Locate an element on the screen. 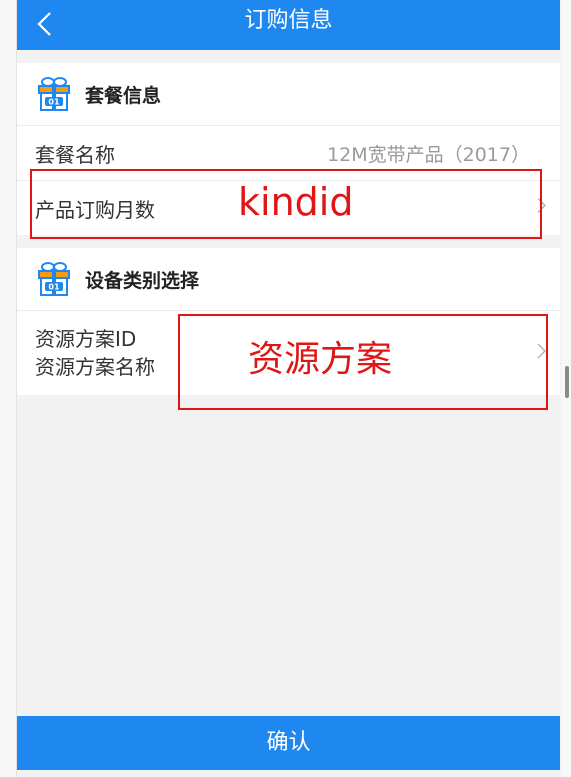 The height and width of the screenshot is (777, 571). scrollbar-track is located at coordinates (566, 388).